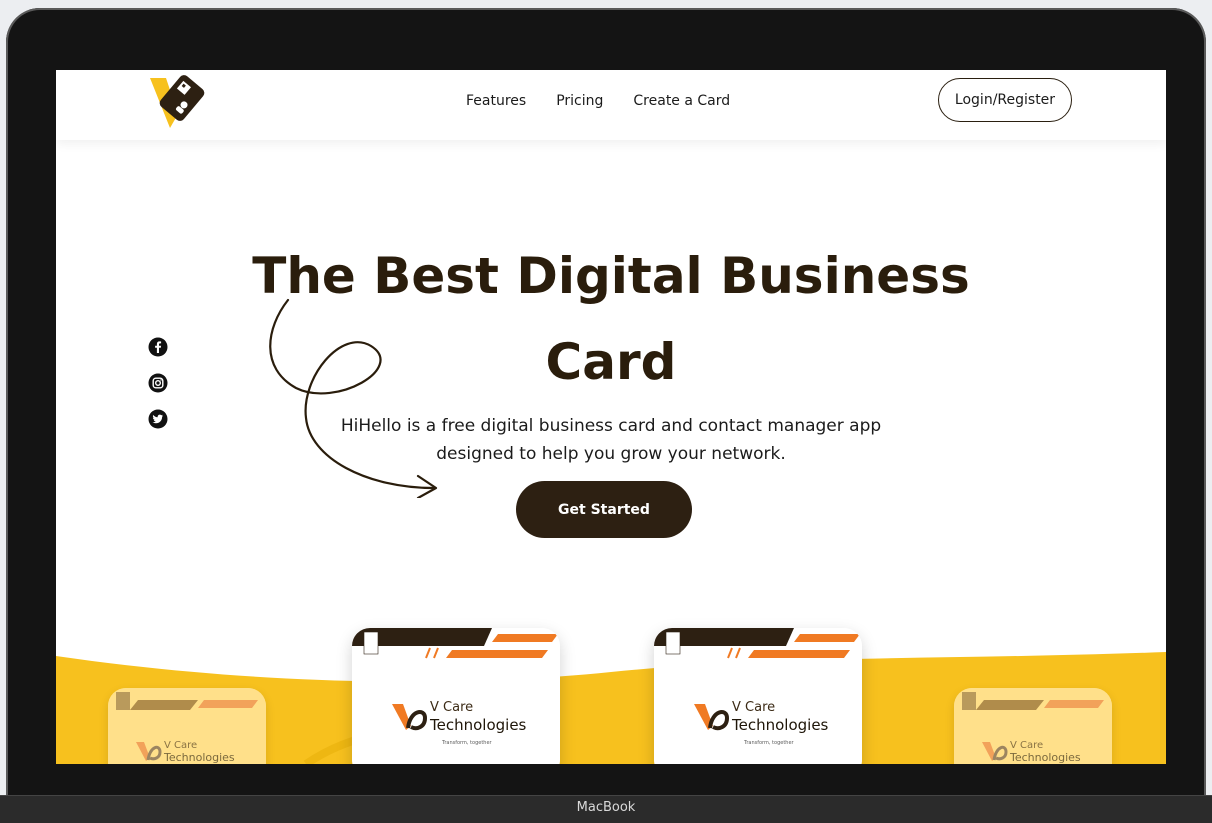 The image size is (1212, 823). I want to click on card-preview-right: V Care Technologies, so click(1033, 726).